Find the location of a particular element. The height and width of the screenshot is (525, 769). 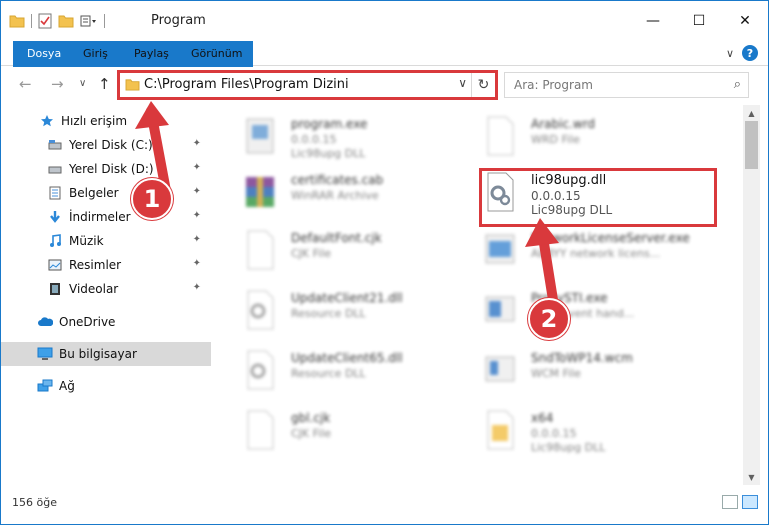

sidebar-item-onedrive: OneDrive is located at coordinates (106, 322).